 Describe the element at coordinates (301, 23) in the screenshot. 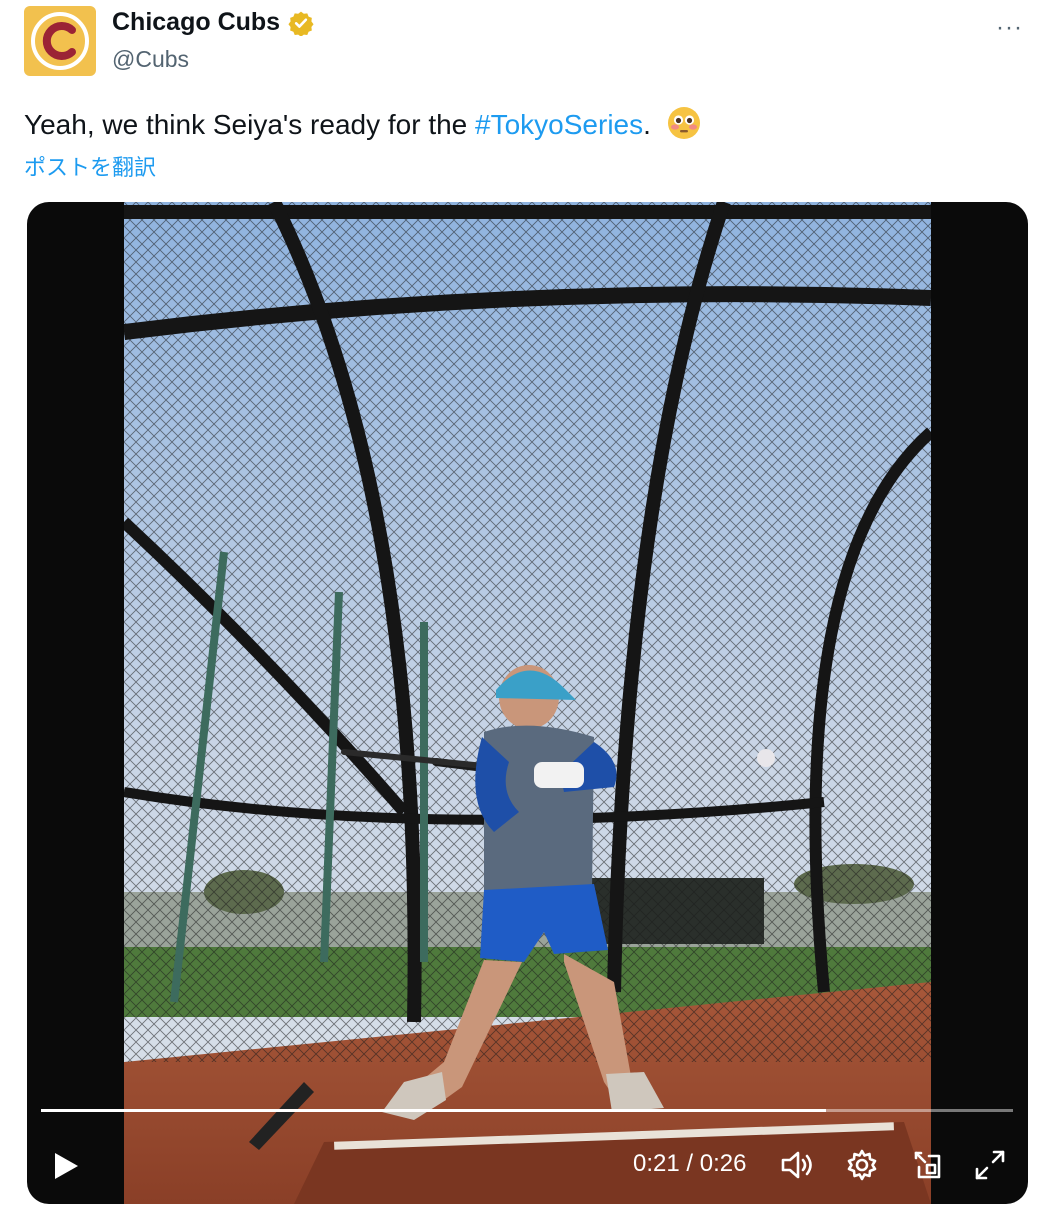

I see `verified-badge-icon` at that location.